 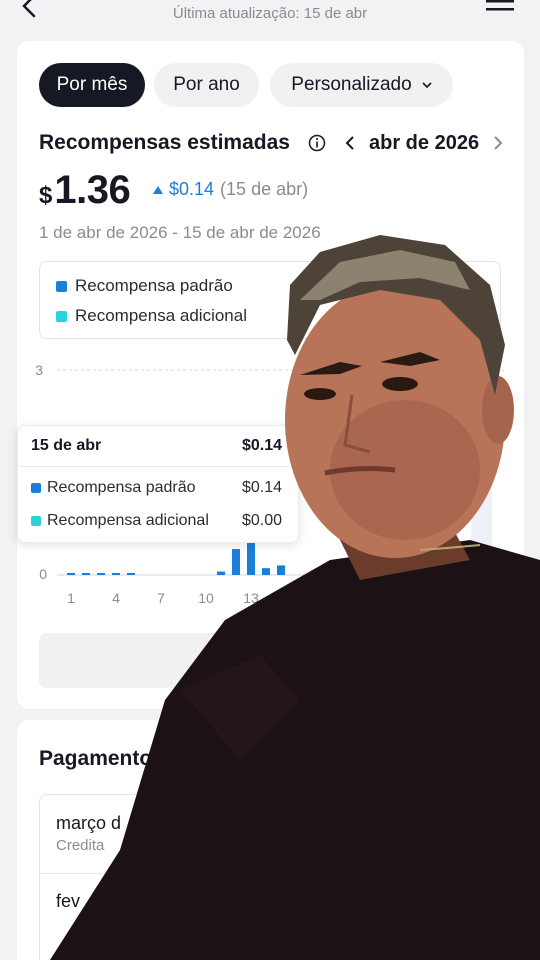 I want to click on chart-legend: Recompensa padrão Recompensa adicional 6, so click(x=270, y=300).